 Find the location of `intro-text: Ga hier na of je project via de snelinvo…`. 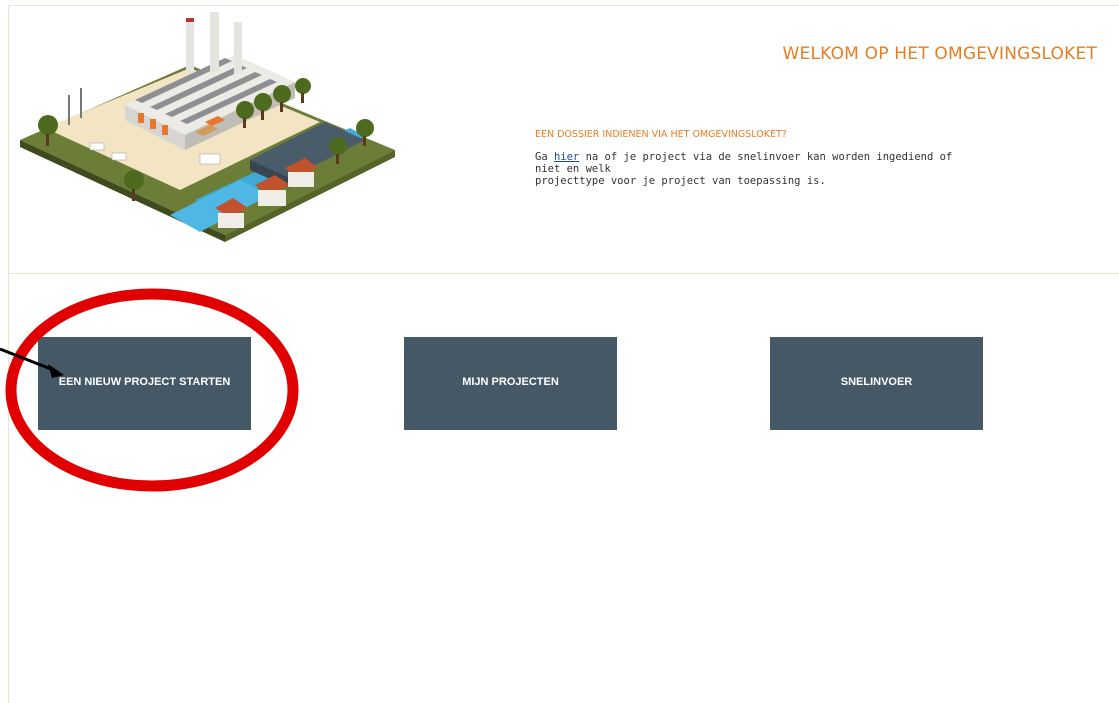

intro-text: Ga hier na of je project via de snelinvo… is located at coordinates (755, 169).